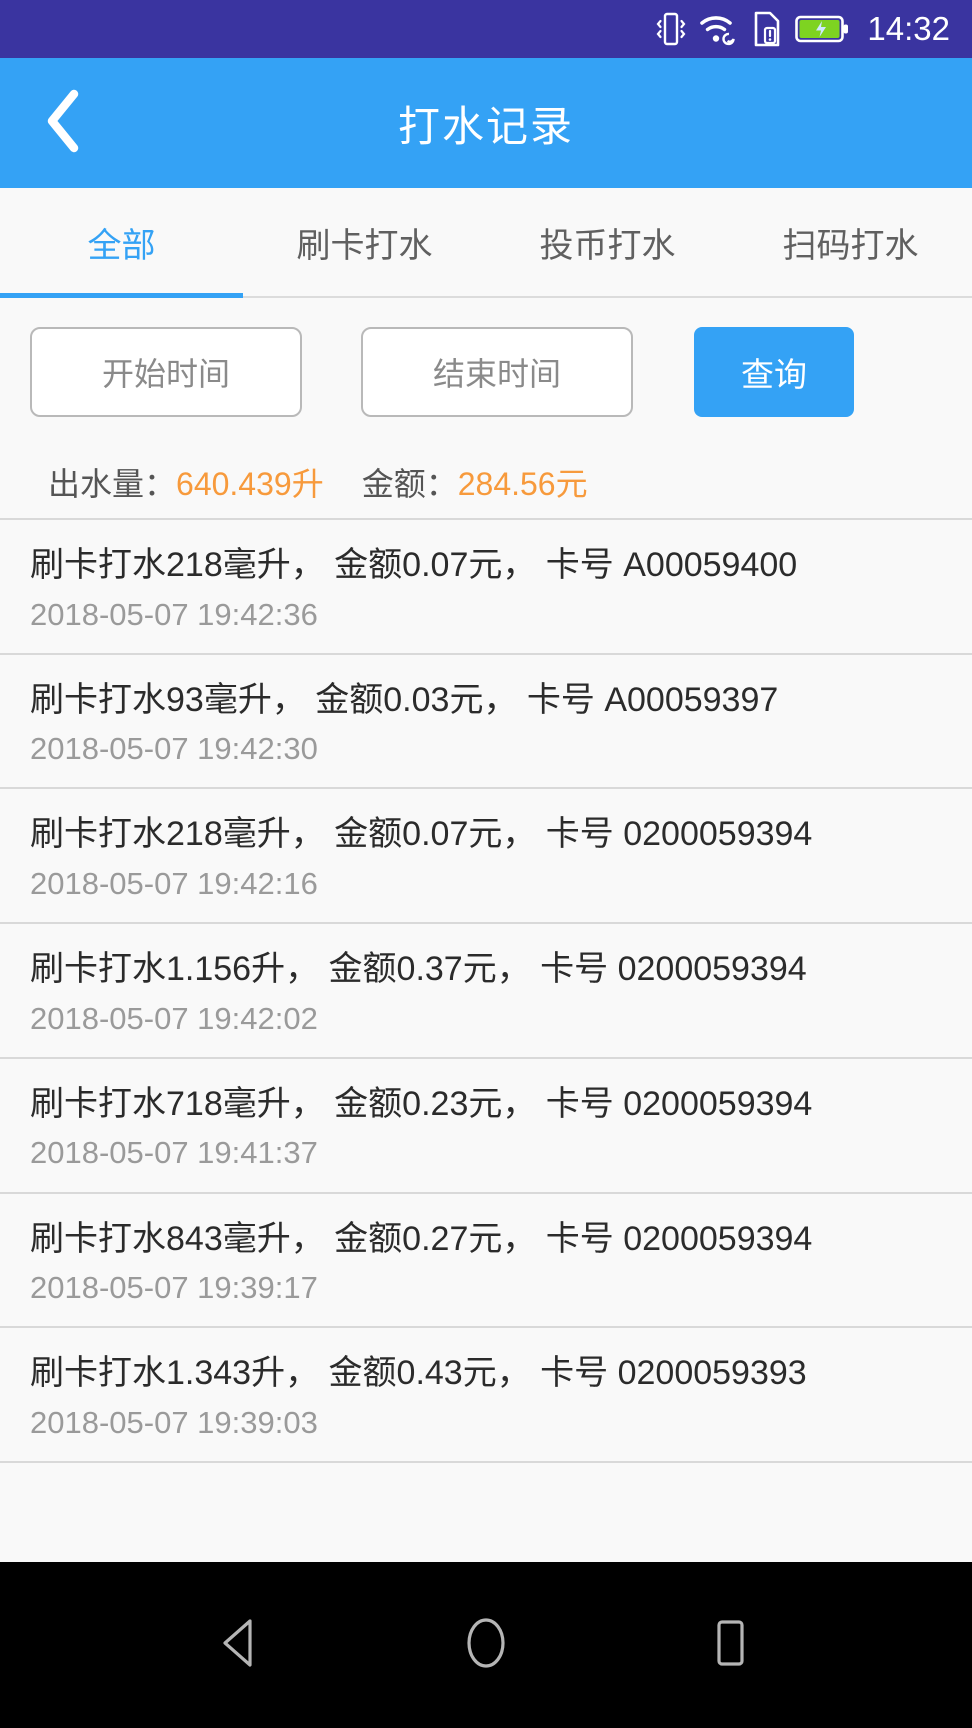 Image resolution: width=972 pixels, height=1728 pixels. Describe the element at coordinates (522, 484) in the screenshot. I see `total-amount-value: 284.56元` at that location.